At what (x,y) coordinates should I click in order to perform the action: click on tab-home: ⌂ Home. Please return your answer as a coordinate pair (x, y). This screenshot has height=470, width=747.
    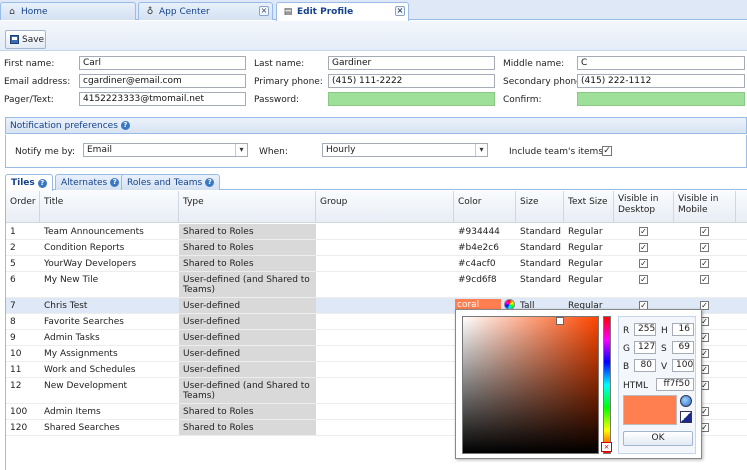
    Looking at the image, I should click on (68, 11).